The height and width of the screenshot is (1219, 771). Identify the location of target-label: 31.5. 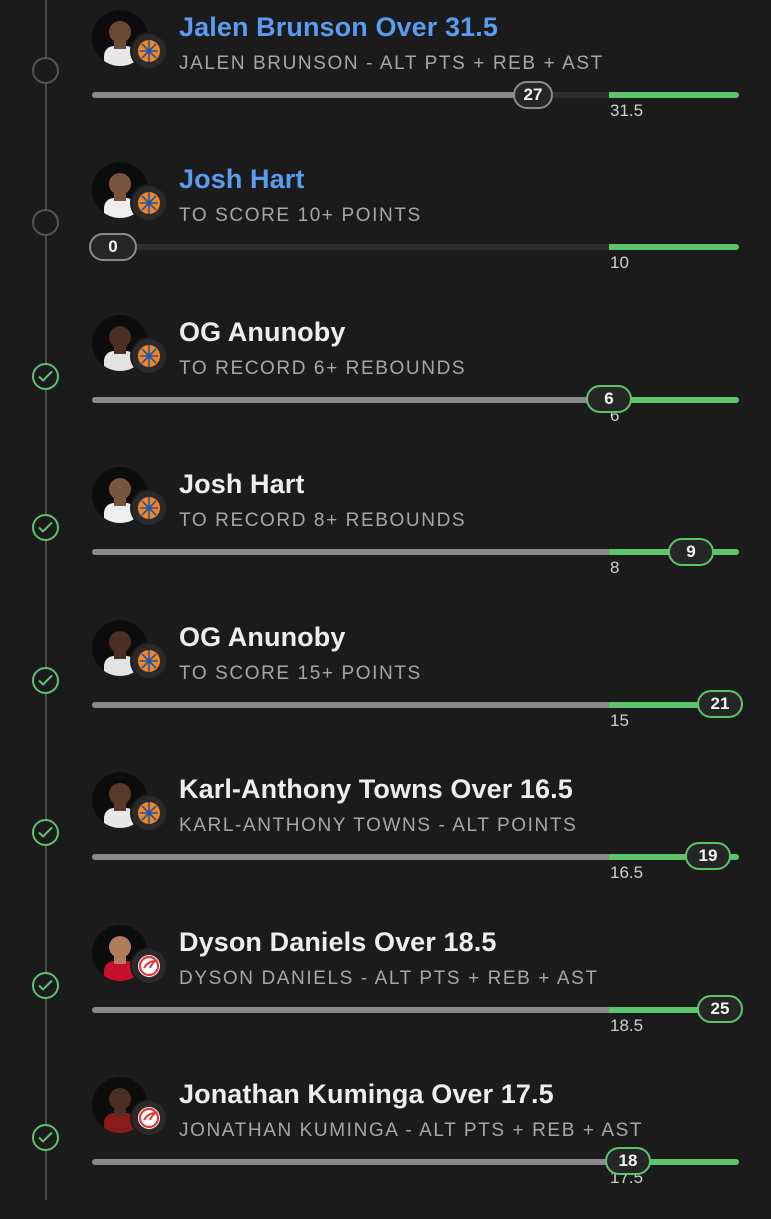
(627, 110).